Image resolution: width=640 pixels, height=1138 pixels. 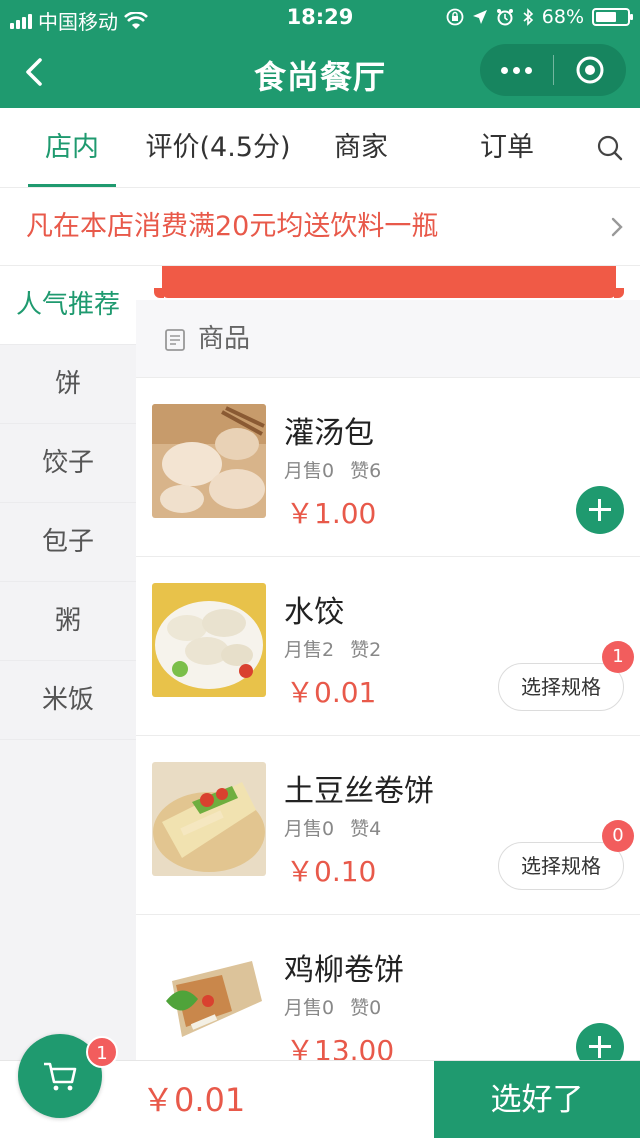 I want to click on product-meta: 月售2 赞2, so click(x=332, y=648).